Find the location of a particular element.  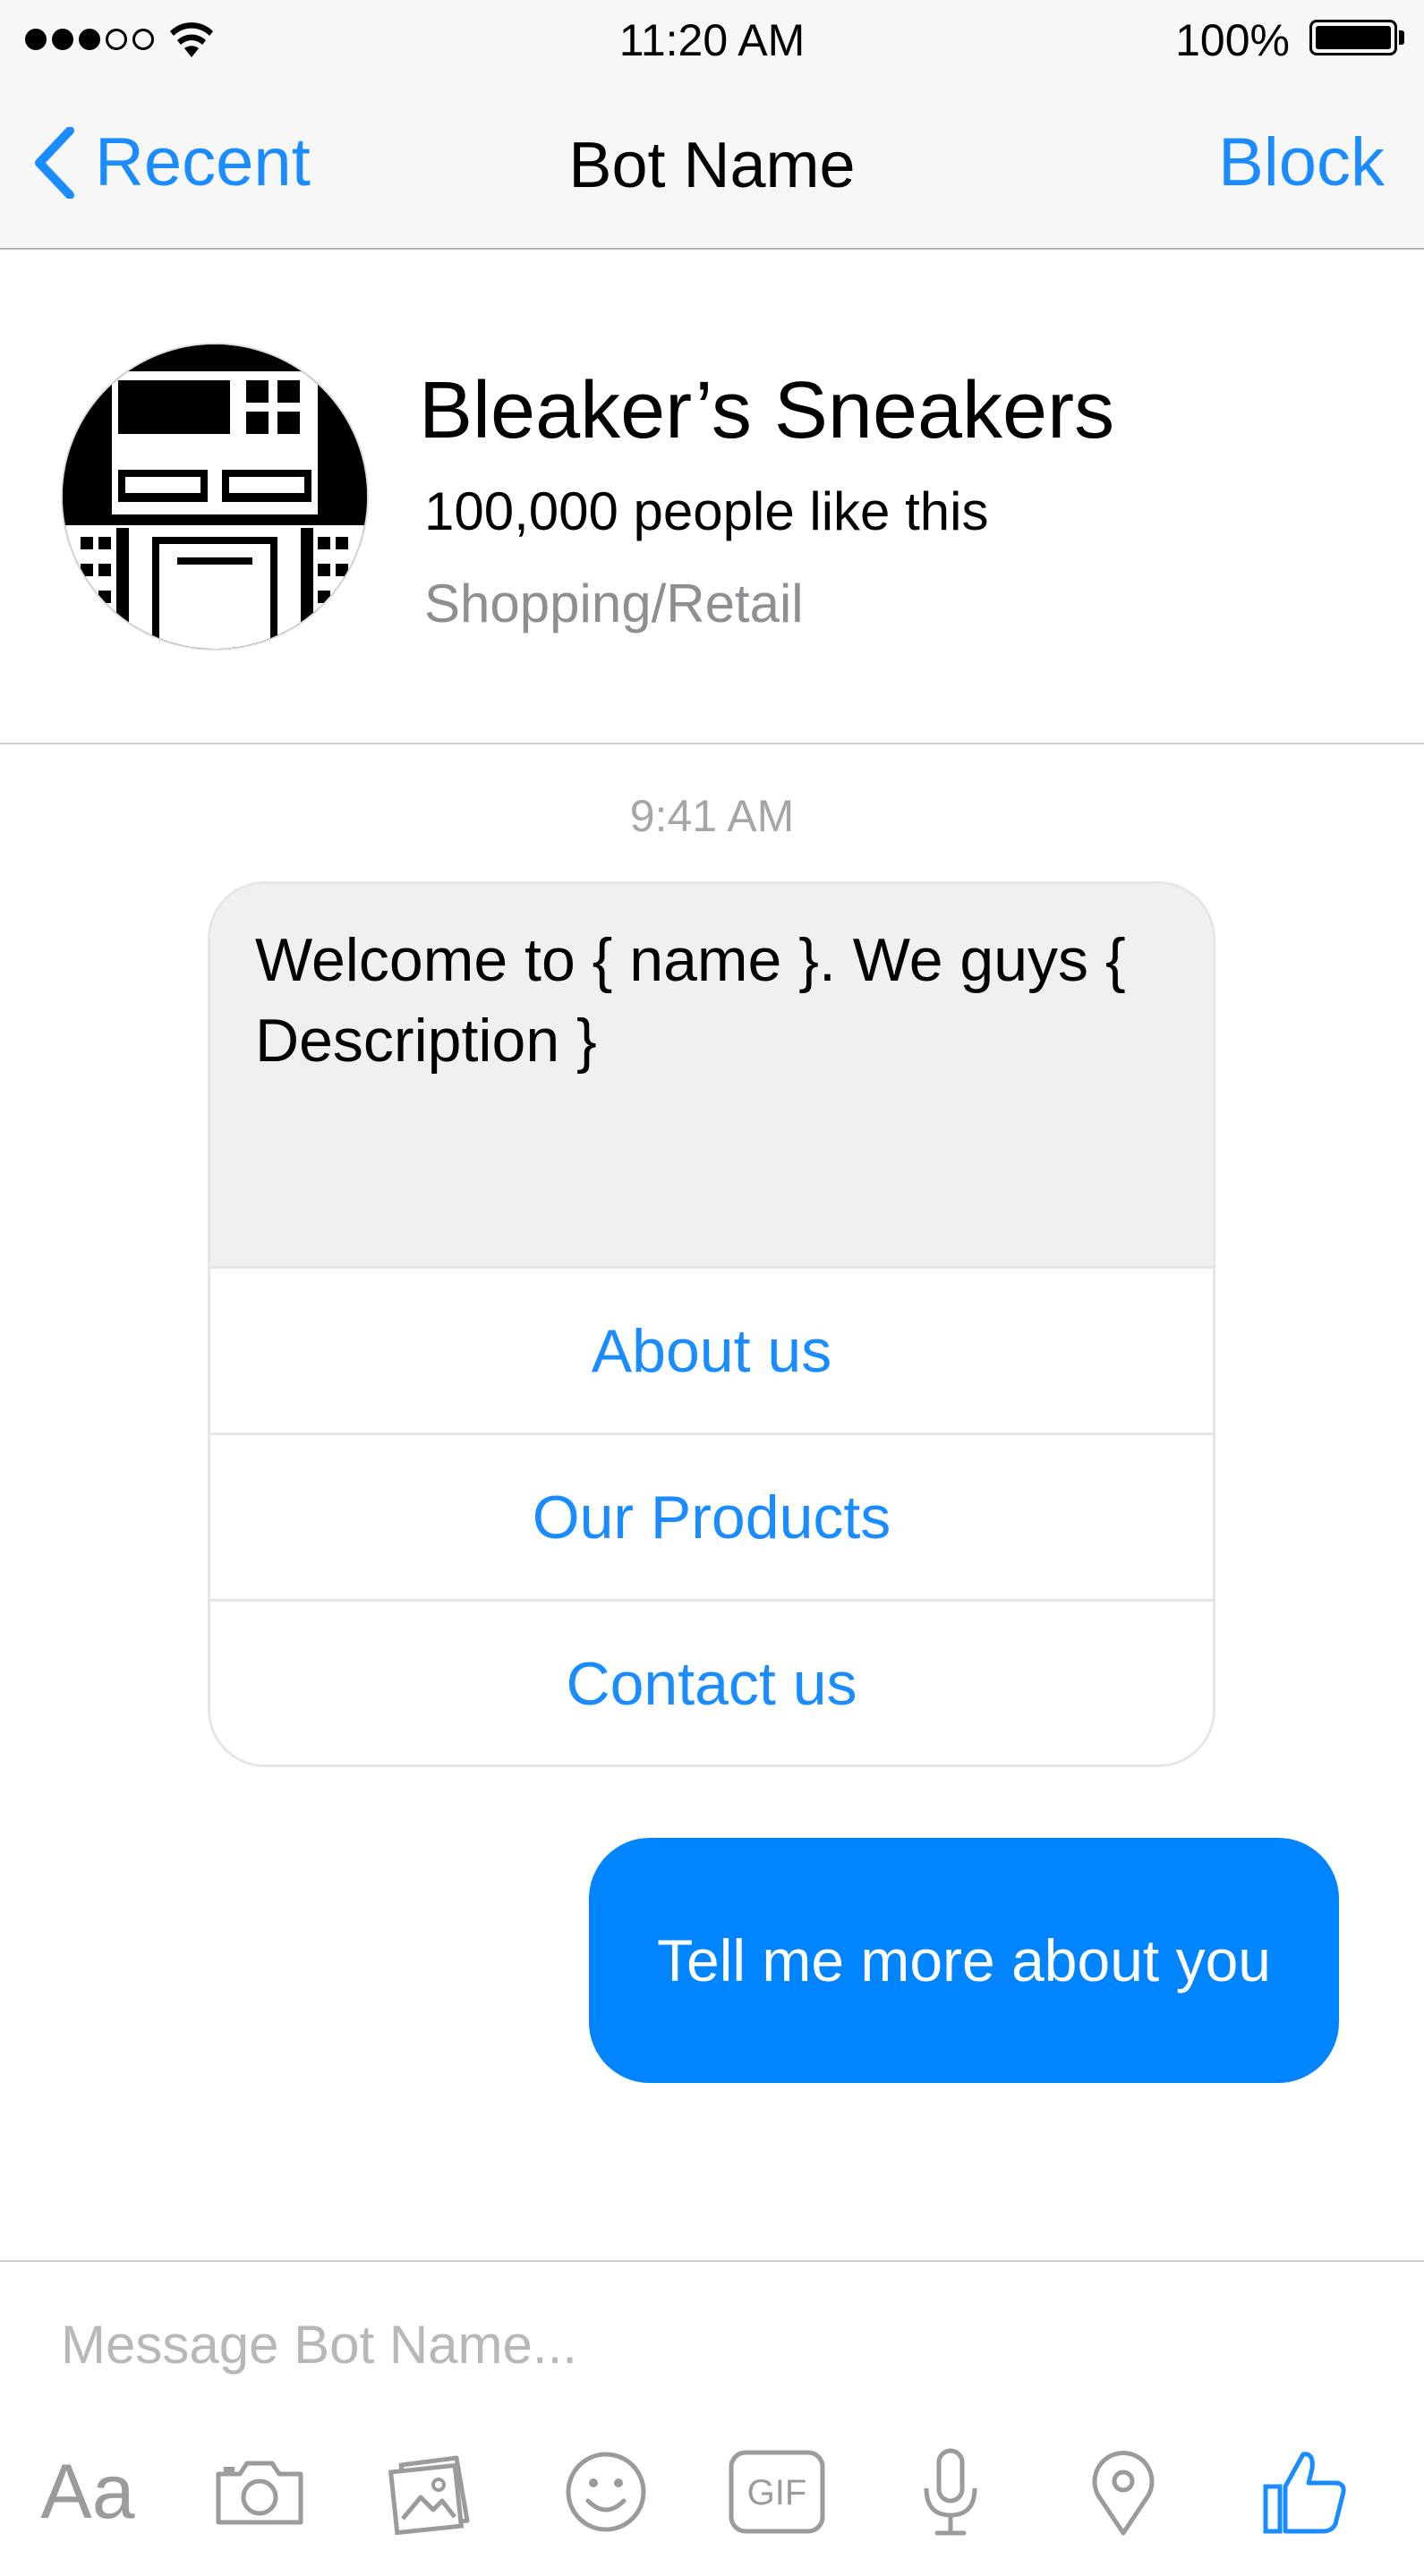

photo-gallery-button is located at coordinates (433, 2492).